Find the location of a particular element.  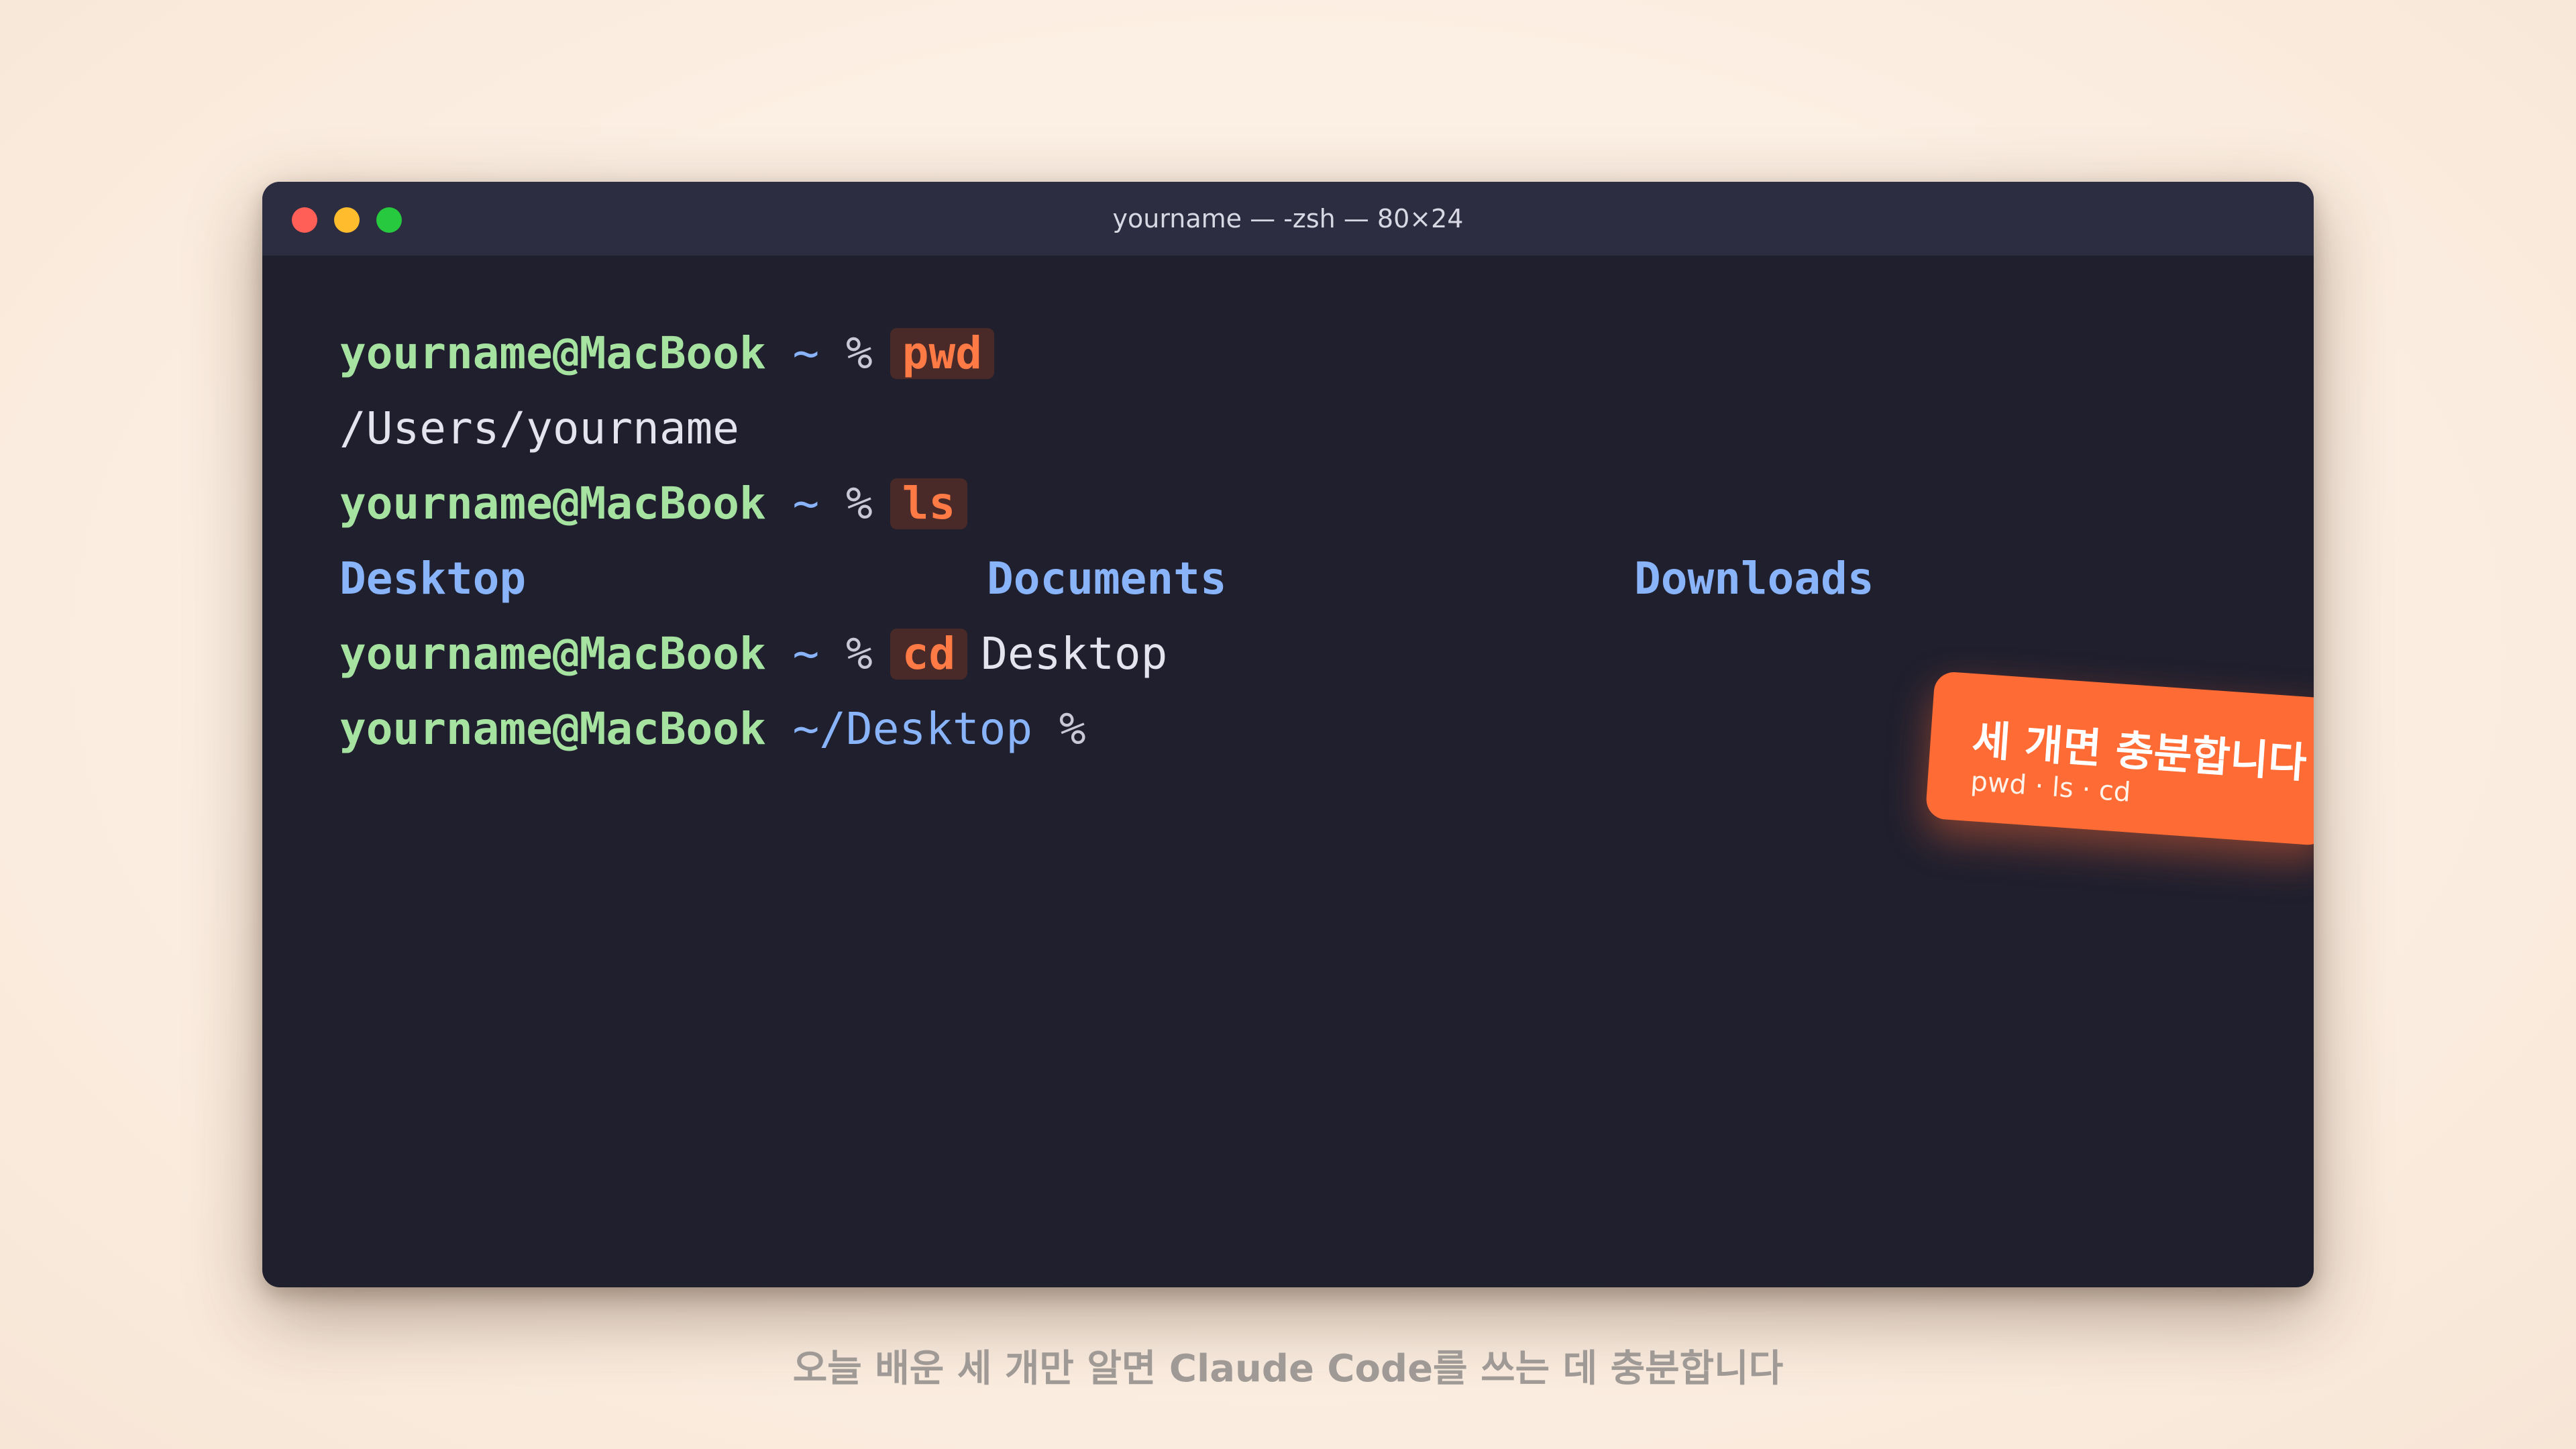

callout-badge: 세 개면 충분합니다 pwd · ls · cd is located at coordinates (2119, 759).